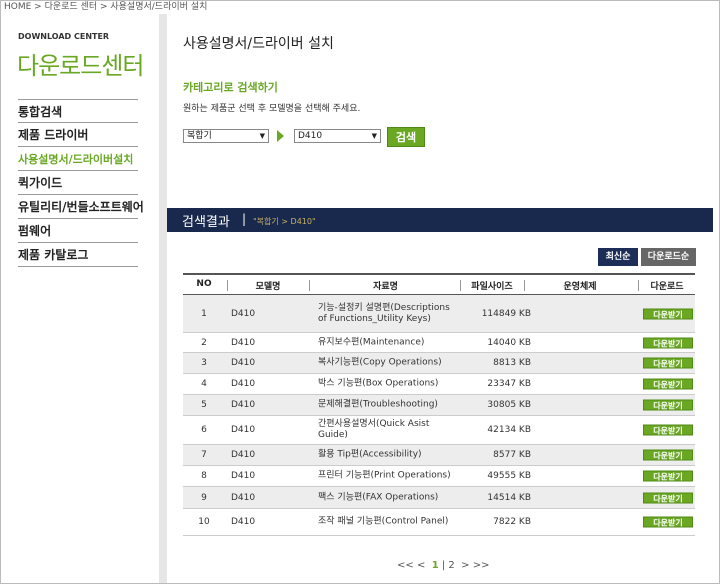 Image resolution: width=720 pixels, height=584 pixels. Describe the element at coordinates (204, 522) in the screenshot. I see `row-no: 10` at that location.